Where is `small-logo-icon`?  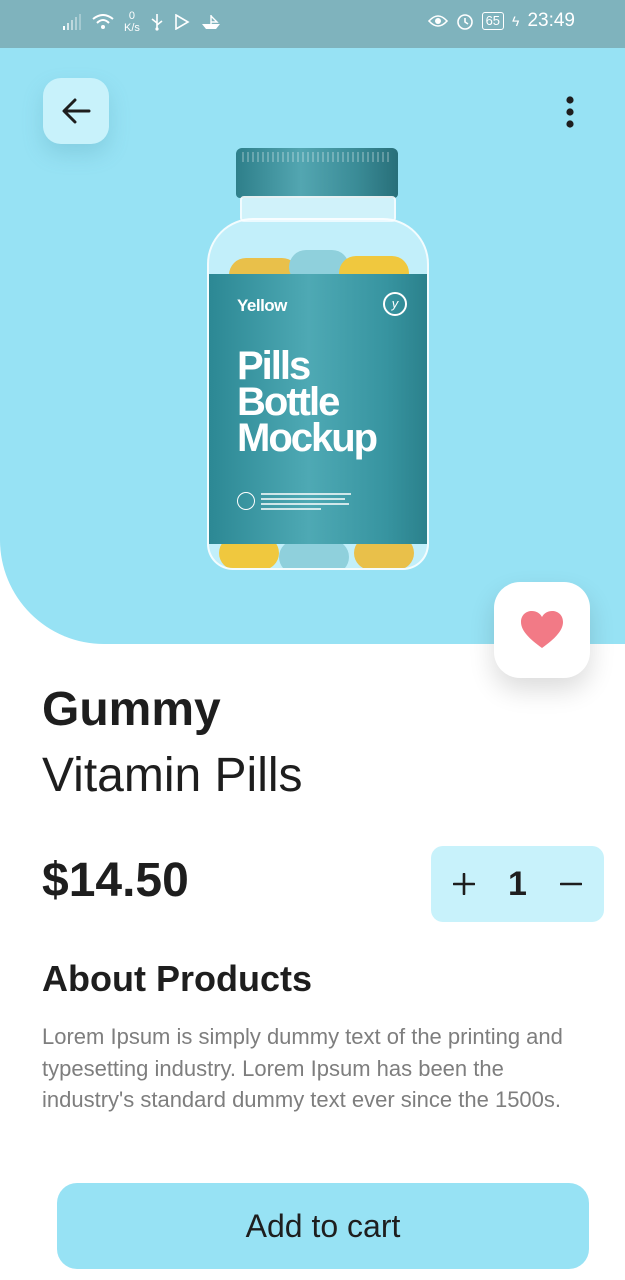 small-logo-icon is located at coordinates (246, 501).